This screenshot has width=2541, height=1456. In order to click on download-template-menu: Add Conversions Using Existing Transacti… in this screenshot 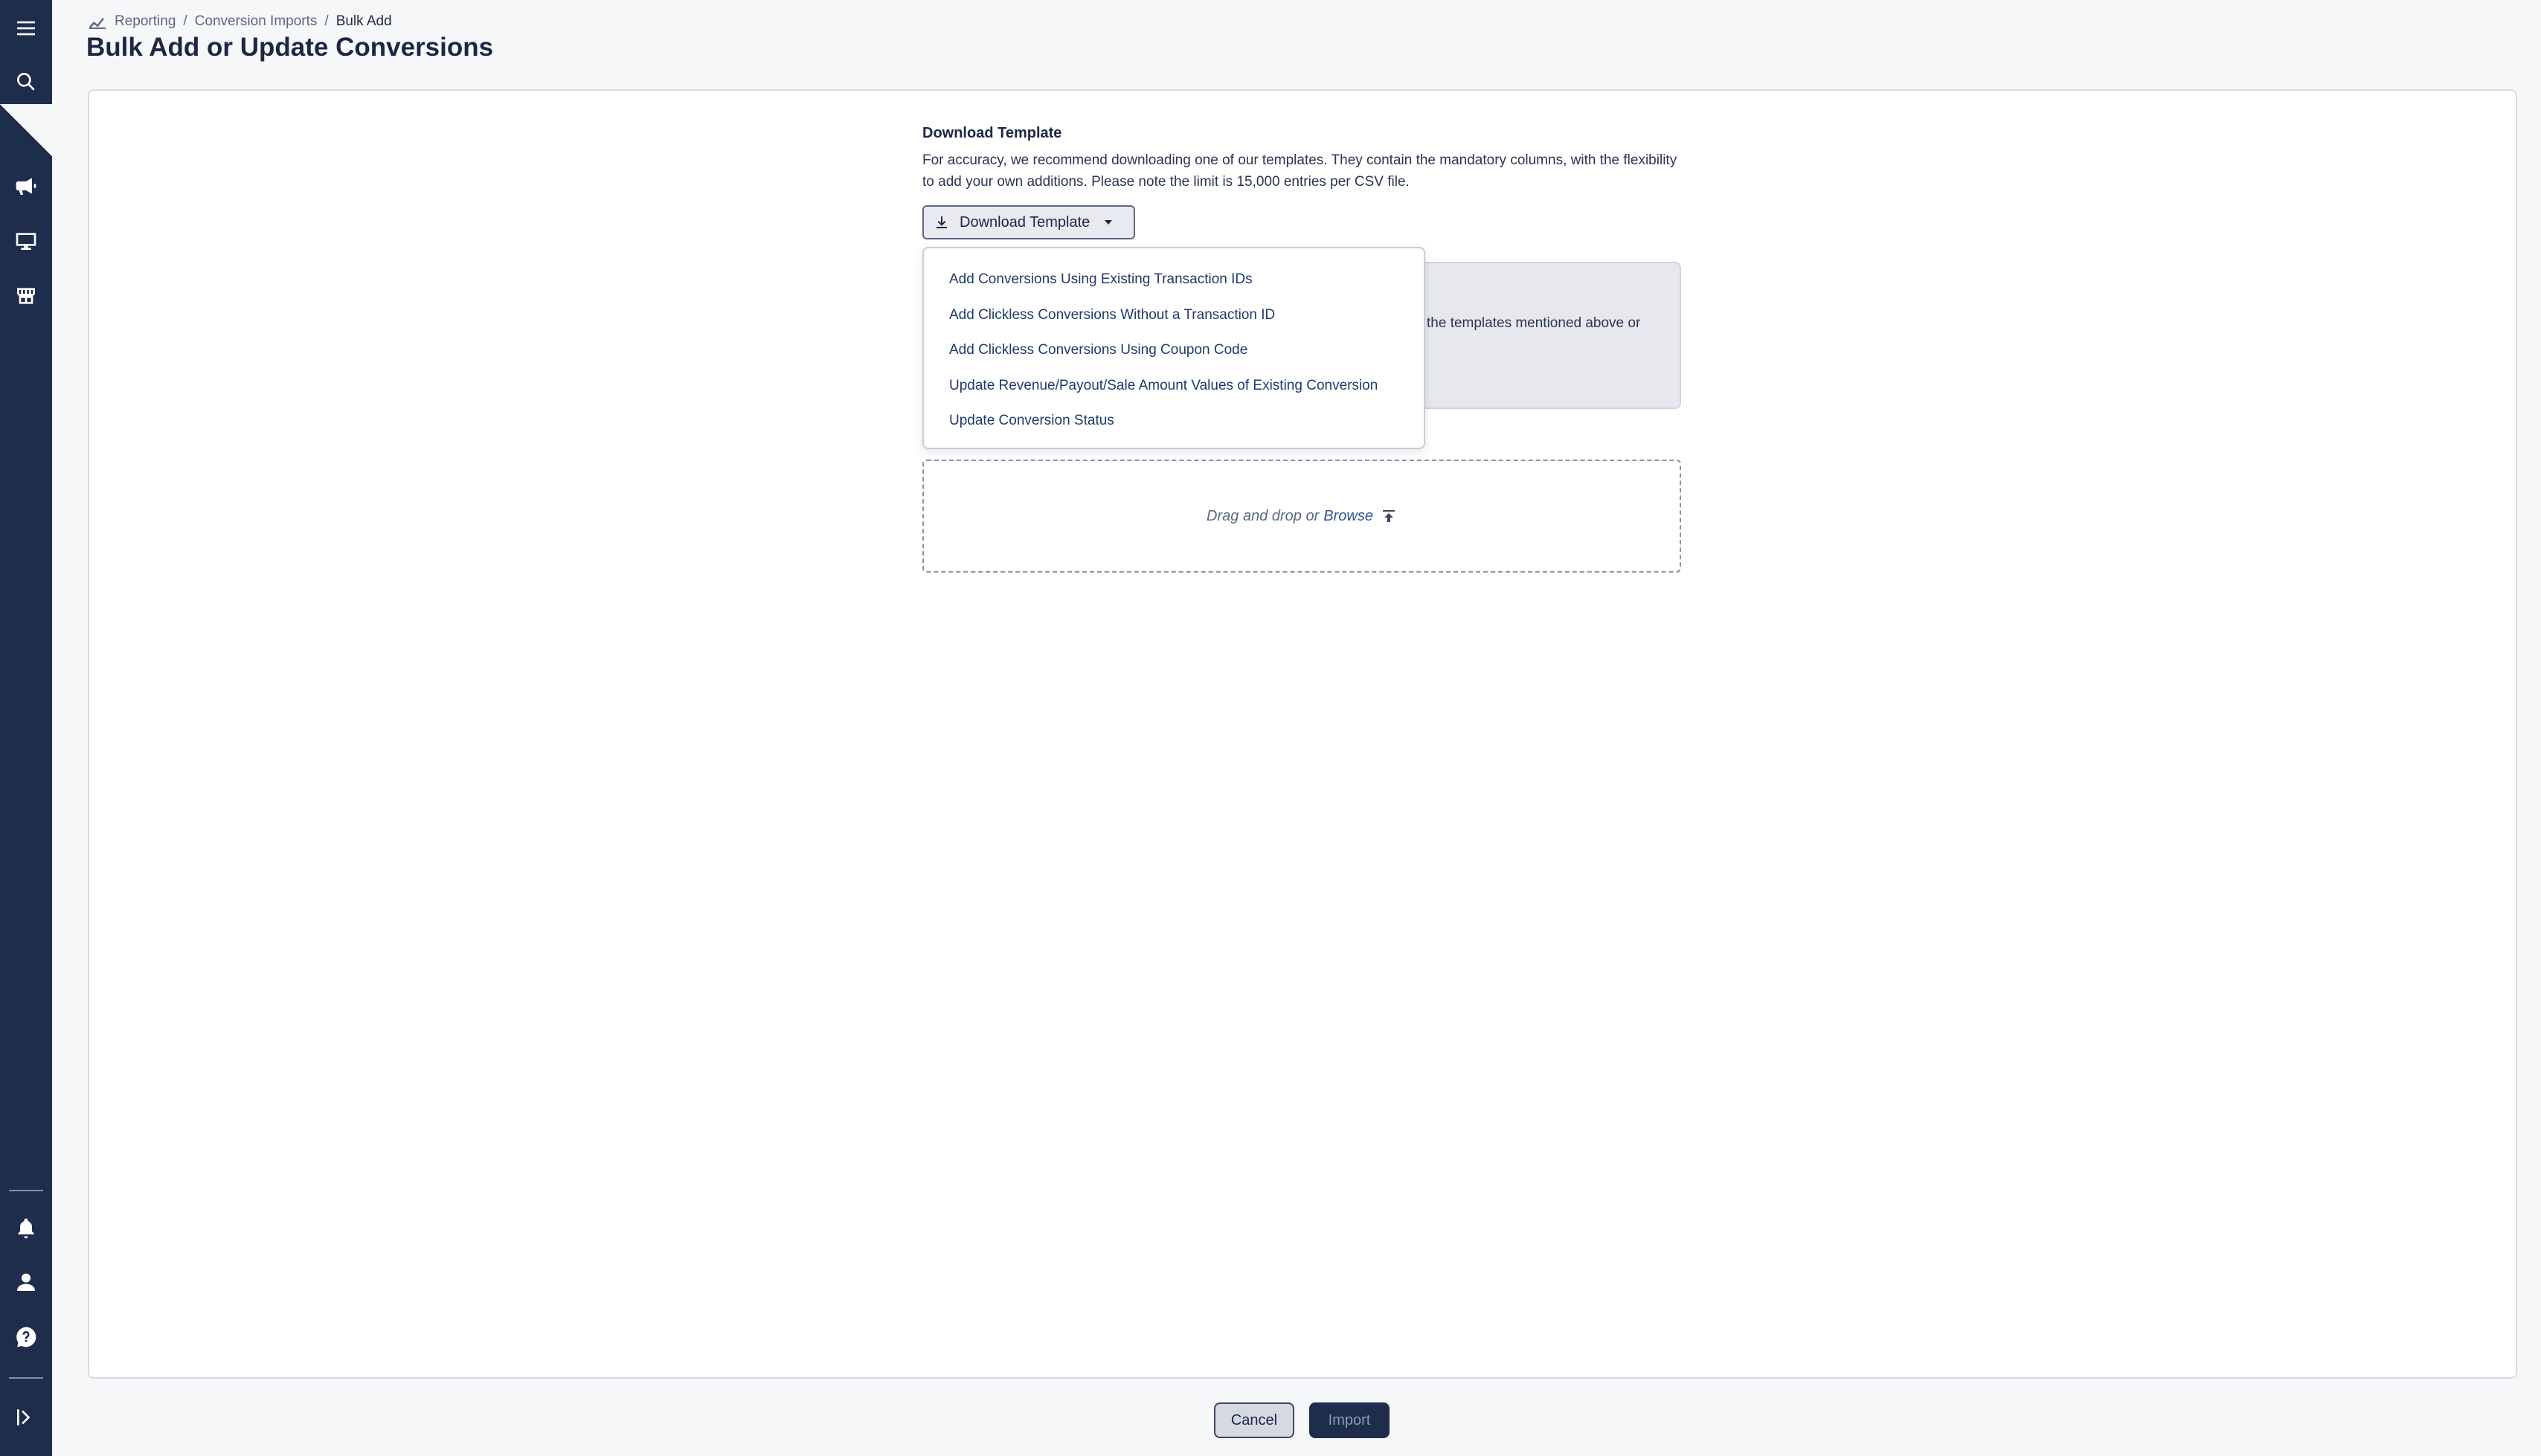, I will do `click(1173, 348)`.